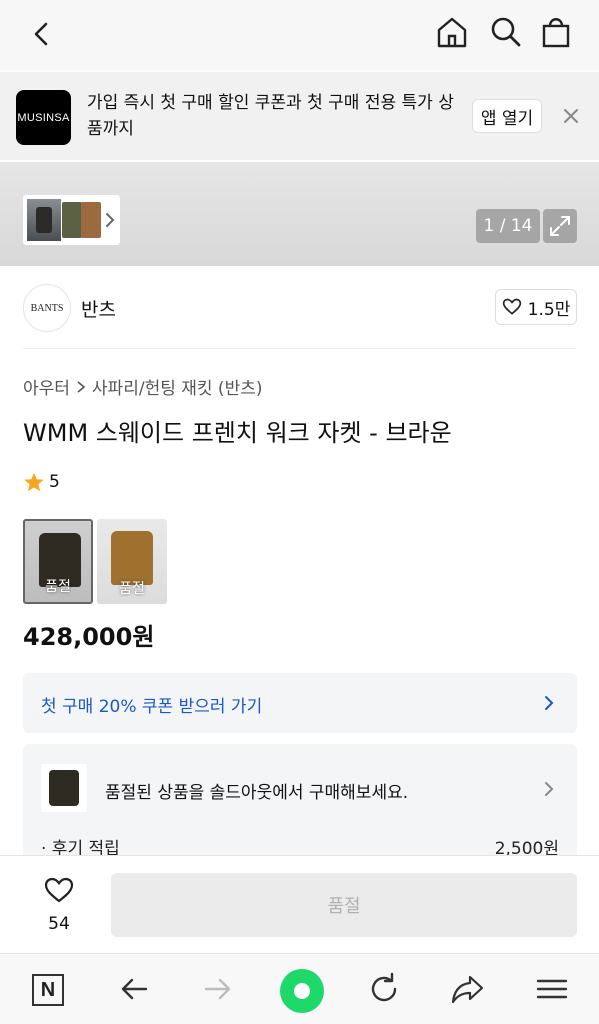 This screenshot has height=1024, width=599. What do you see at coordinates (552, 989) in the screenshot?
I see `menu-icon` at bounding box center [552, 989].